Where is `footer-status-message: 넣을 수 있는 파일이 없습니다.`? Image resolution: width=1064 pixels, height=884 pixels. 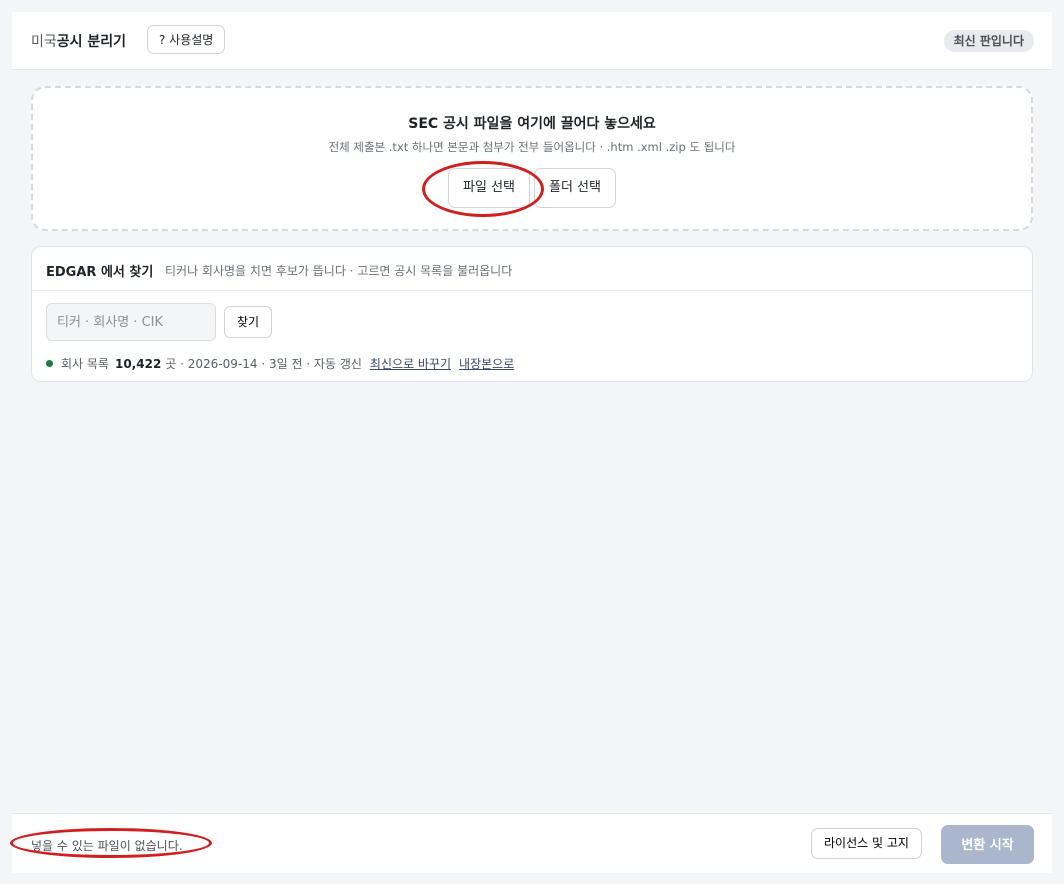
footer-status-message: 넣을 수 있는 파일이 없습니다. is located at coordinates (107, 846).